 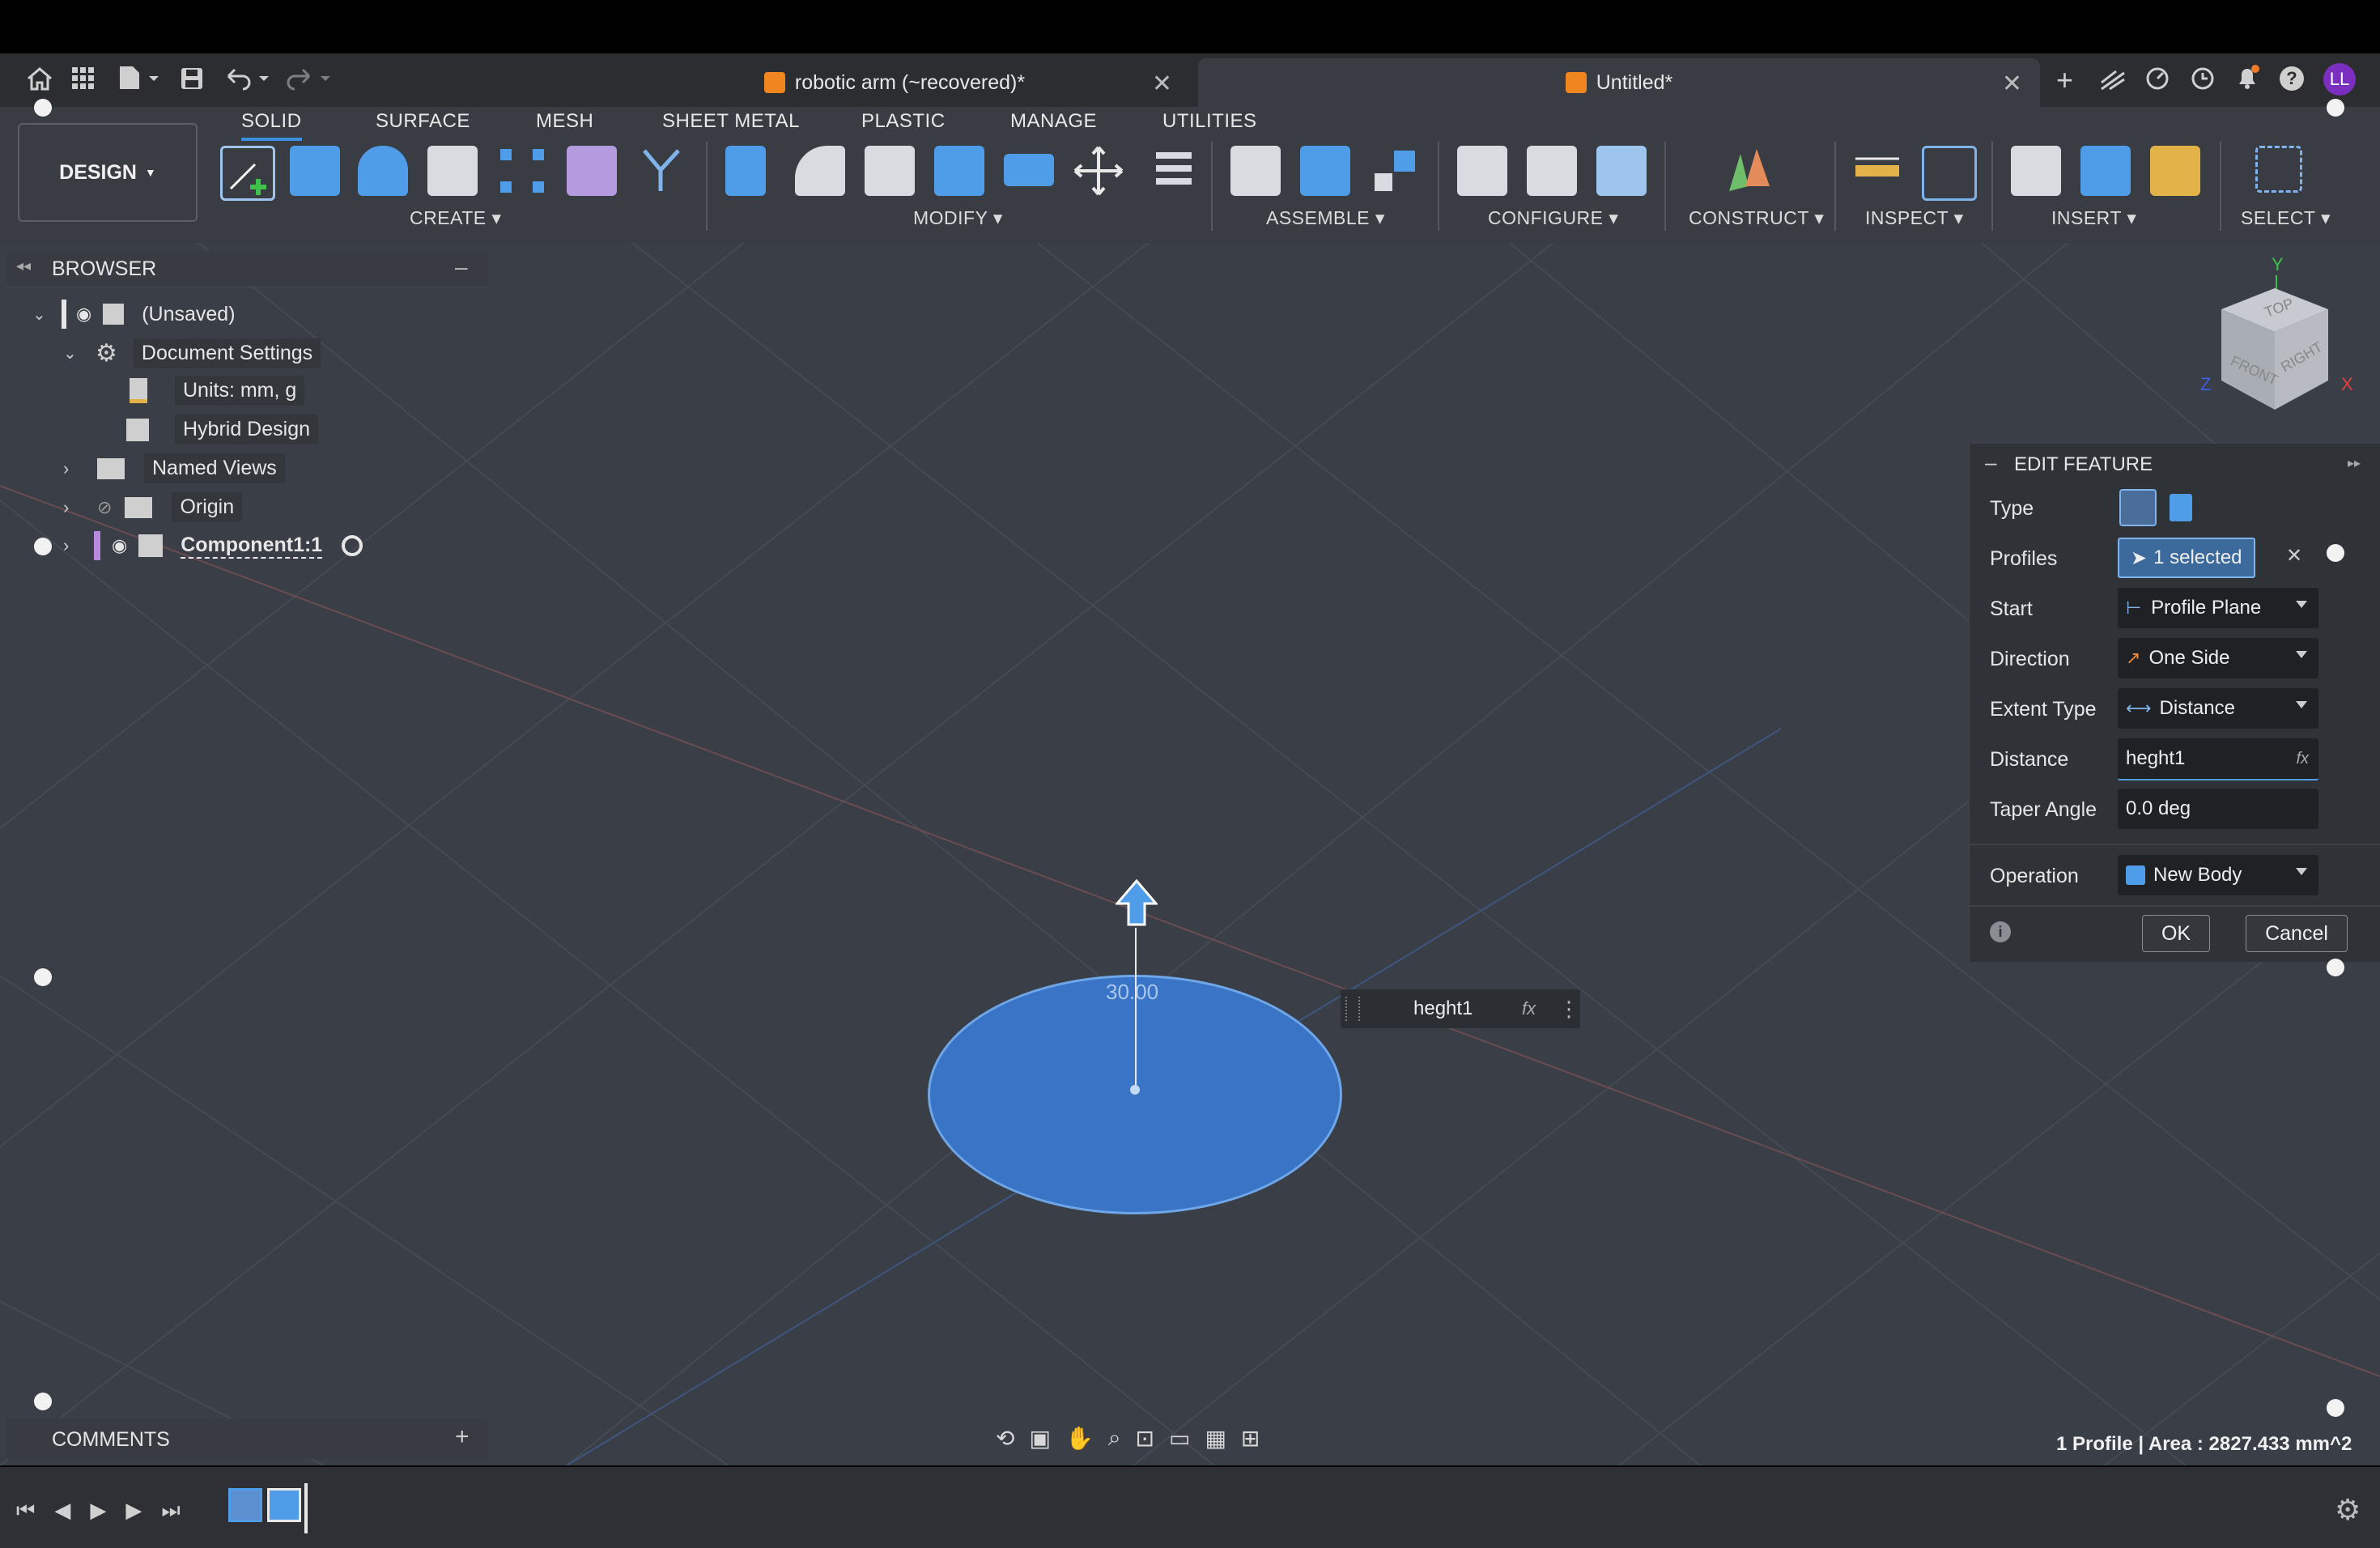 I want to click on step-forward-icon: ▶, so click(x=133, y=1511).